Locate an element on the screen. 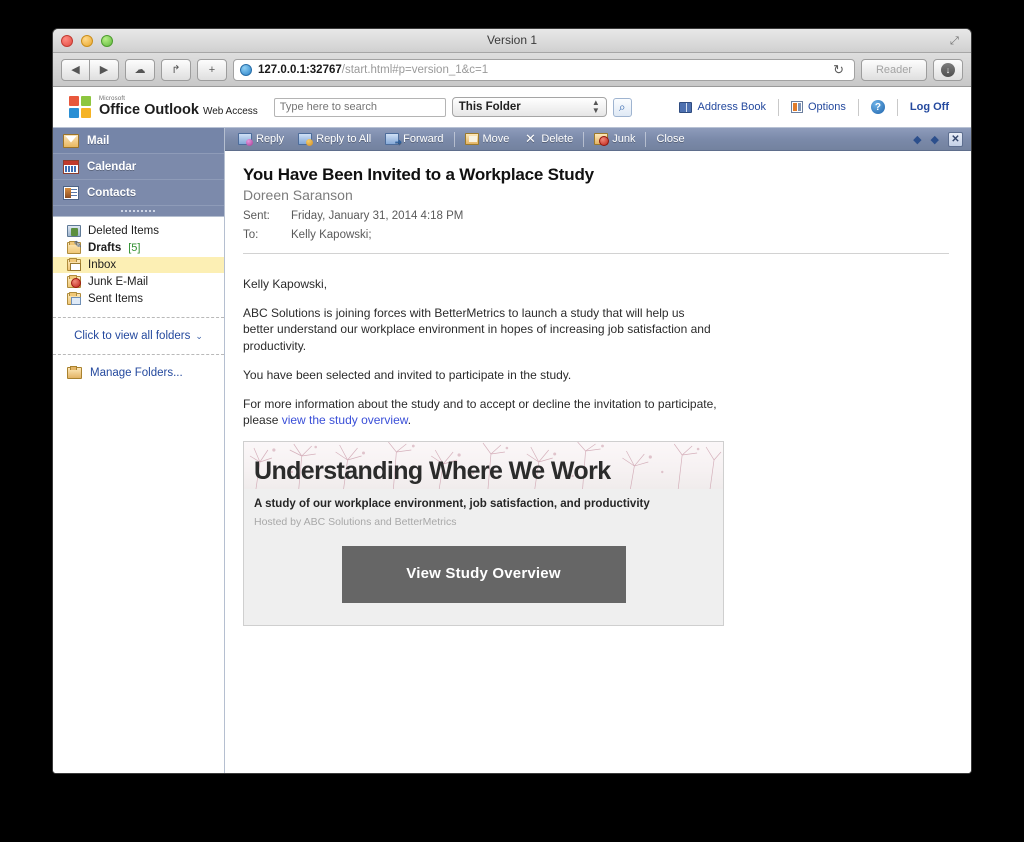  folder-inbox: Inbox is located at coordinates (138, 265).